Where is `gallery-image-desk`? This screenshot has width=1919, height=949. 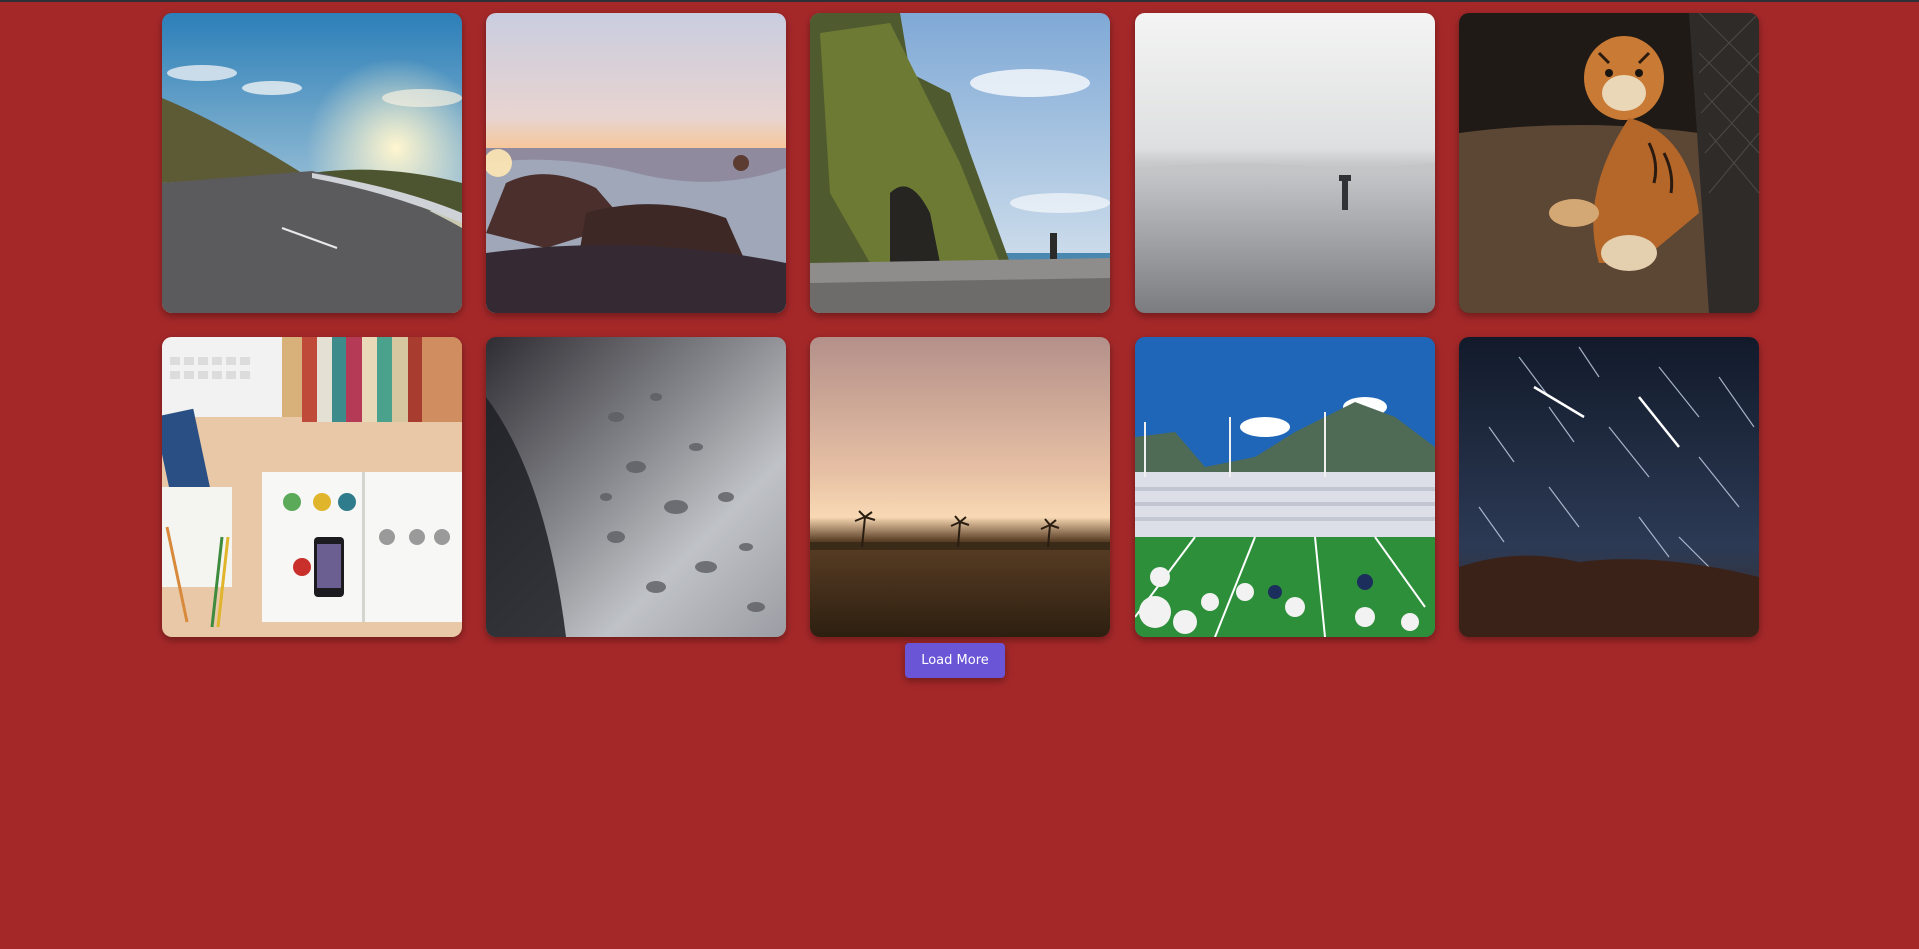 gallery-image-desk is located at coordinates (312, 487).